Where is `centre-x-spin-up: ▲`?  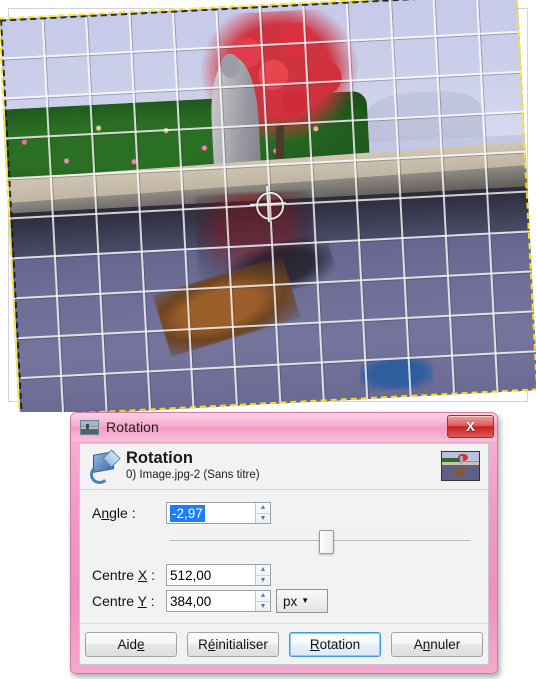
centre-x-spin-up: ▲ is located at coordinates (263, 570).